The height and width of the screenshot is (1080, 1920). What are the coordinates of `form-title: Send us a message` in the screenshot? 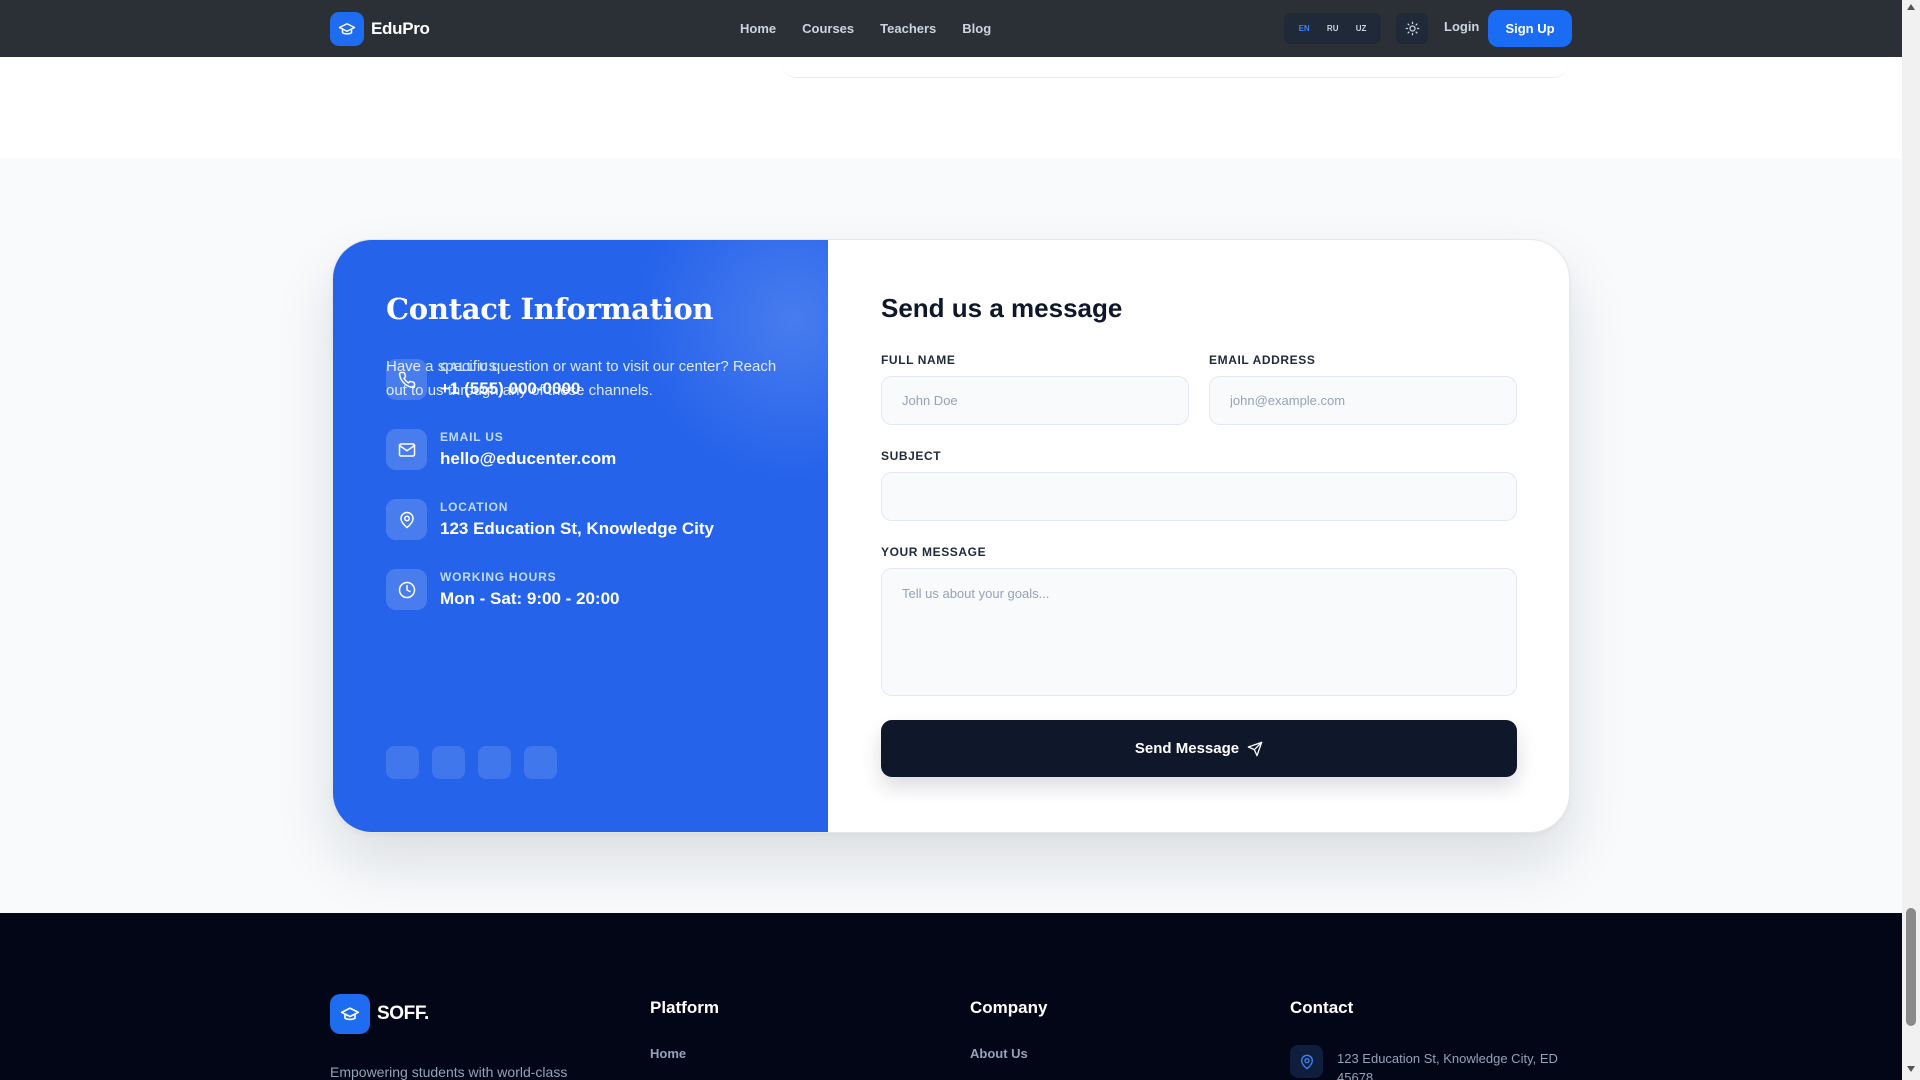 It's located at (1002, 308).